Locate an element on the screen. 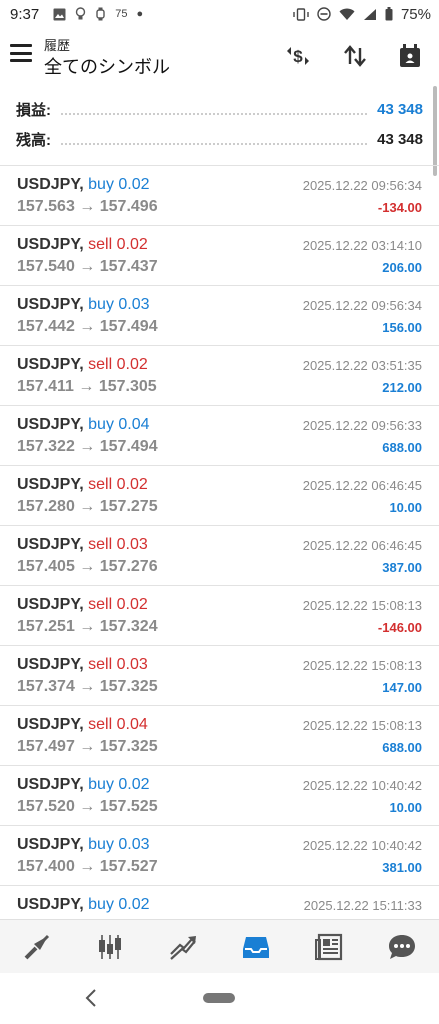 Image resolution: width=439 pixels, height=1024 pixels. close-price: 157.496 is located at coordinates (128, 206).